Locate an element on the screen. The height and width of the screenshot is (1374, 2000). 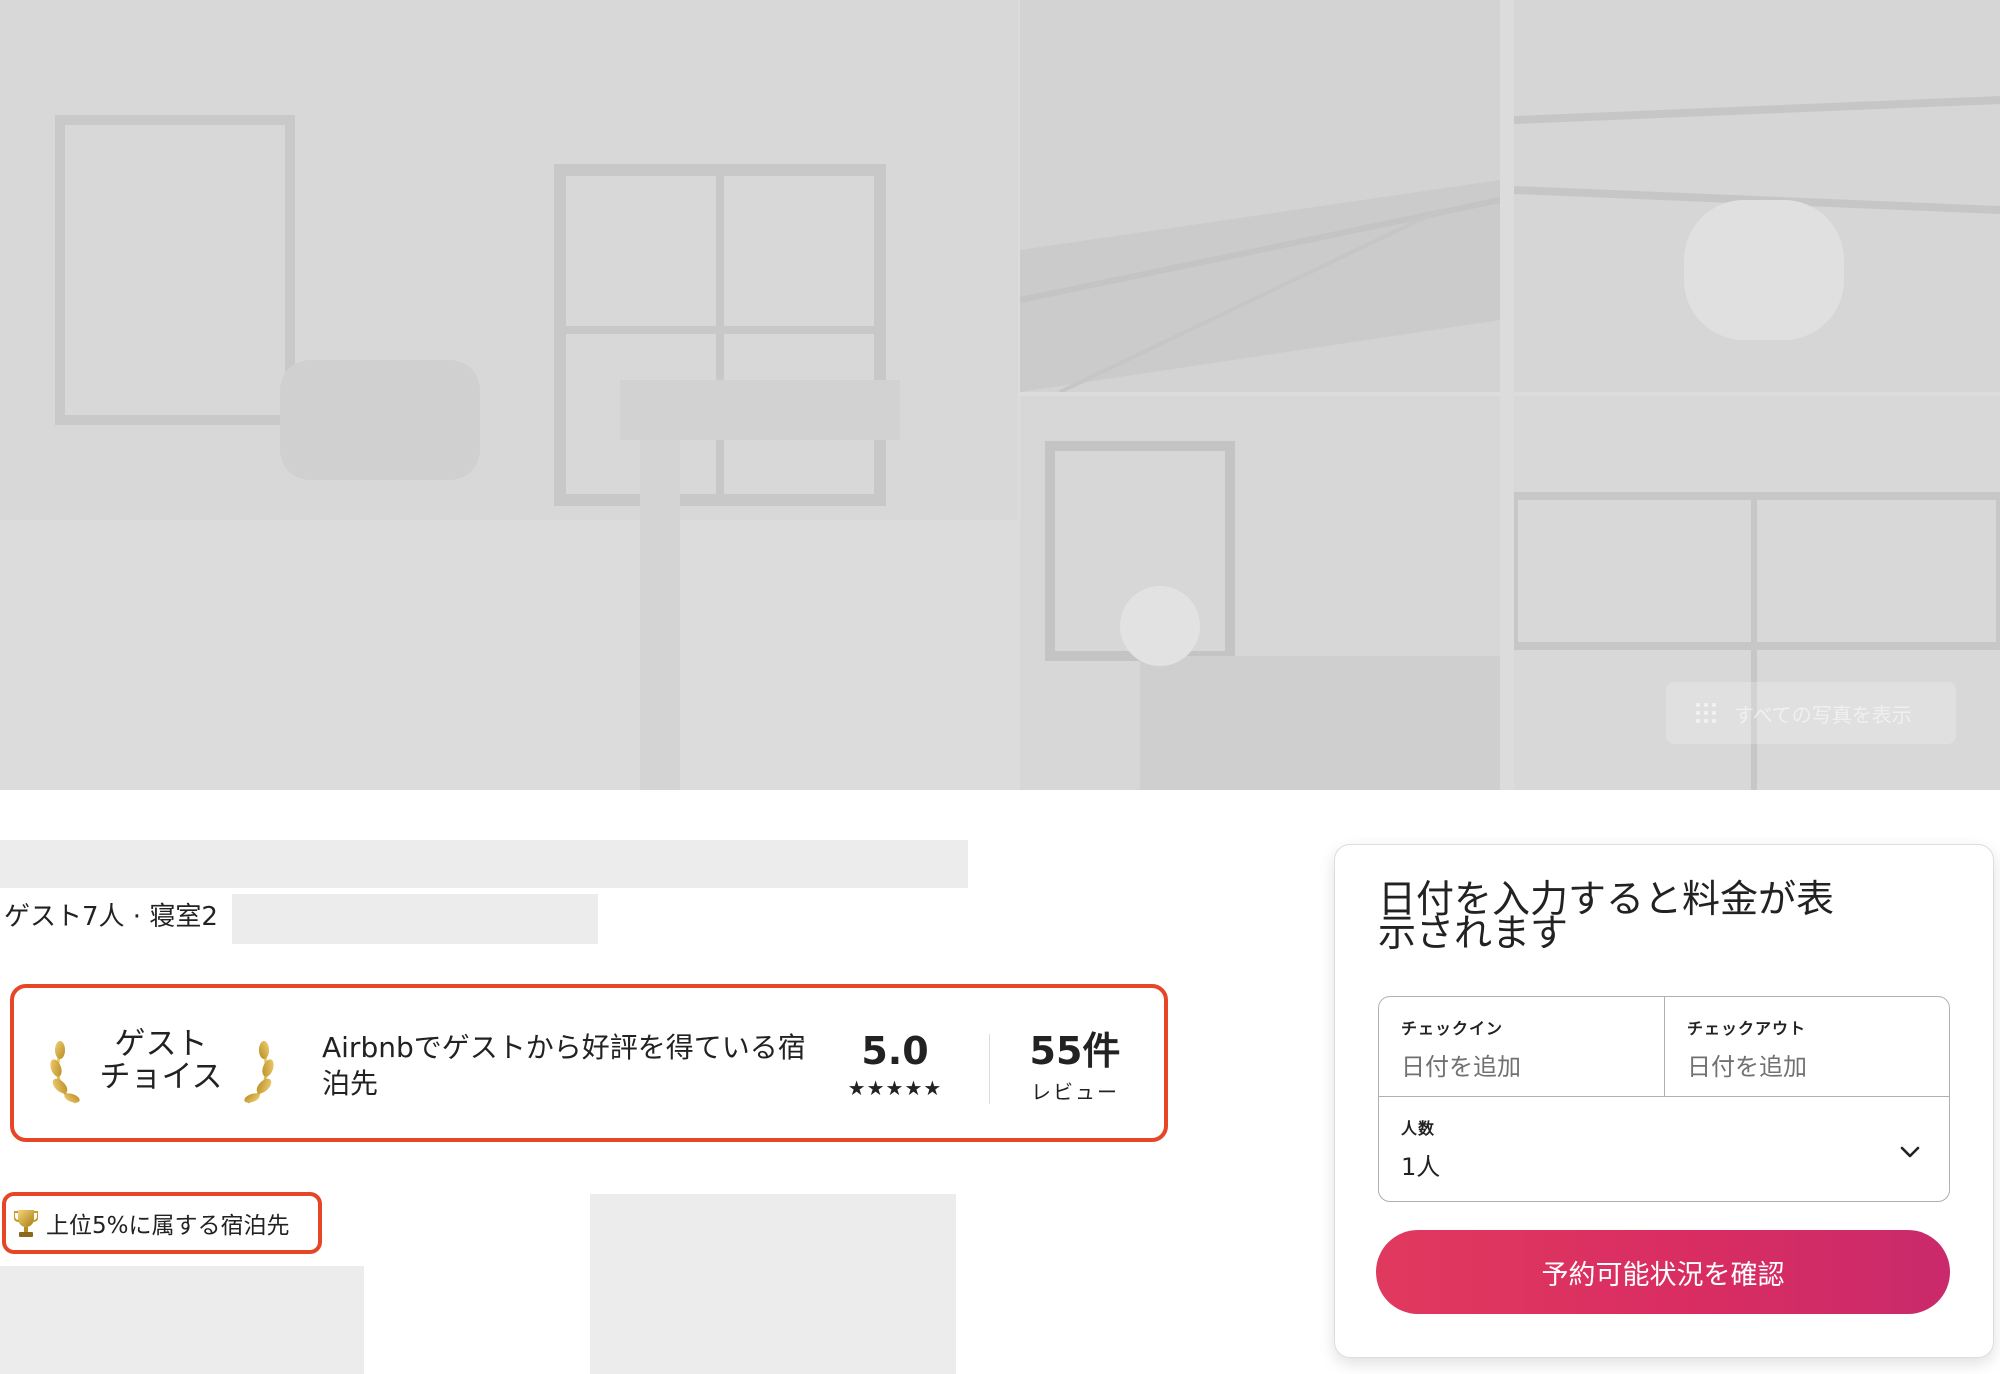
show-all-photos-label: すべての写真を表示 is located at coordinates (1823, 714).